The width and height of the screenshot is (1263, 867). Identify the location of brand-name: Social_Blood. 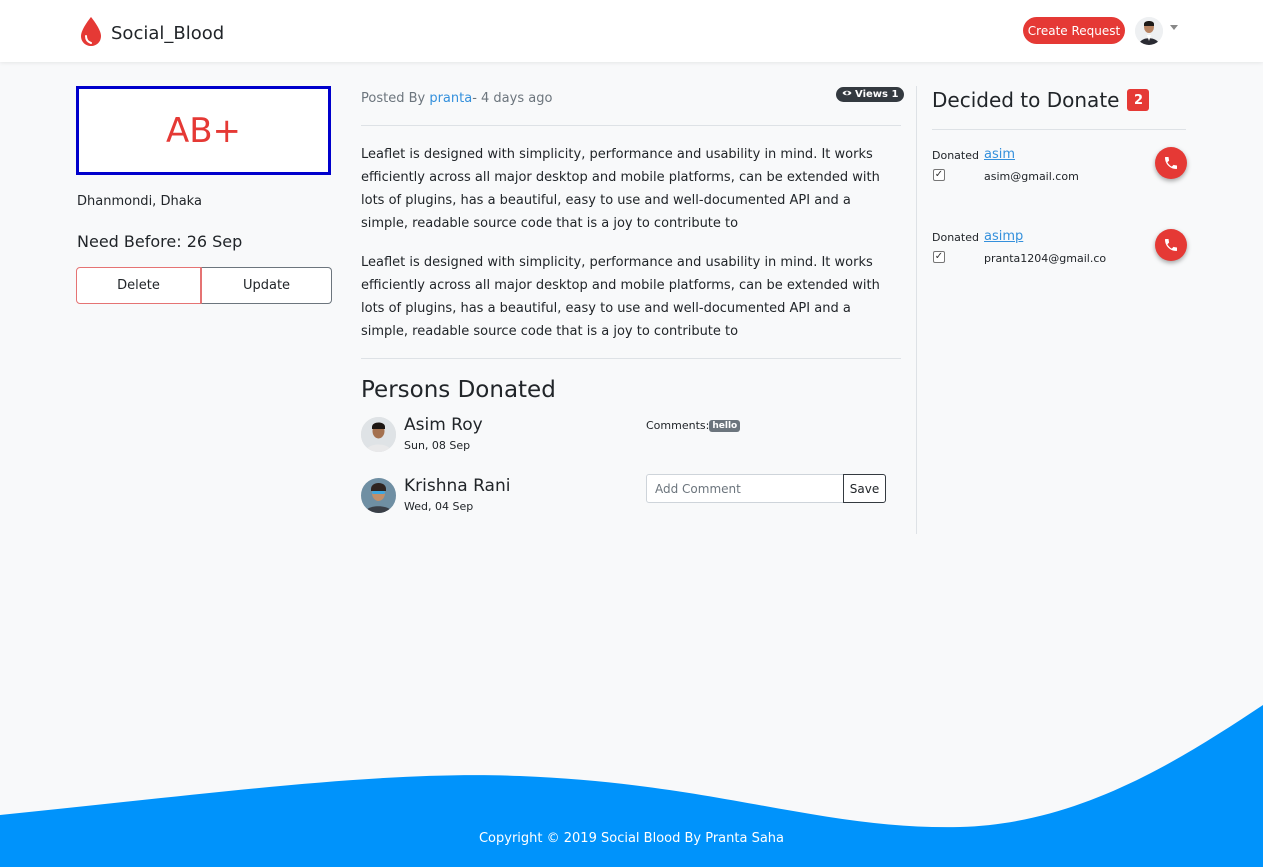
(168, 33).